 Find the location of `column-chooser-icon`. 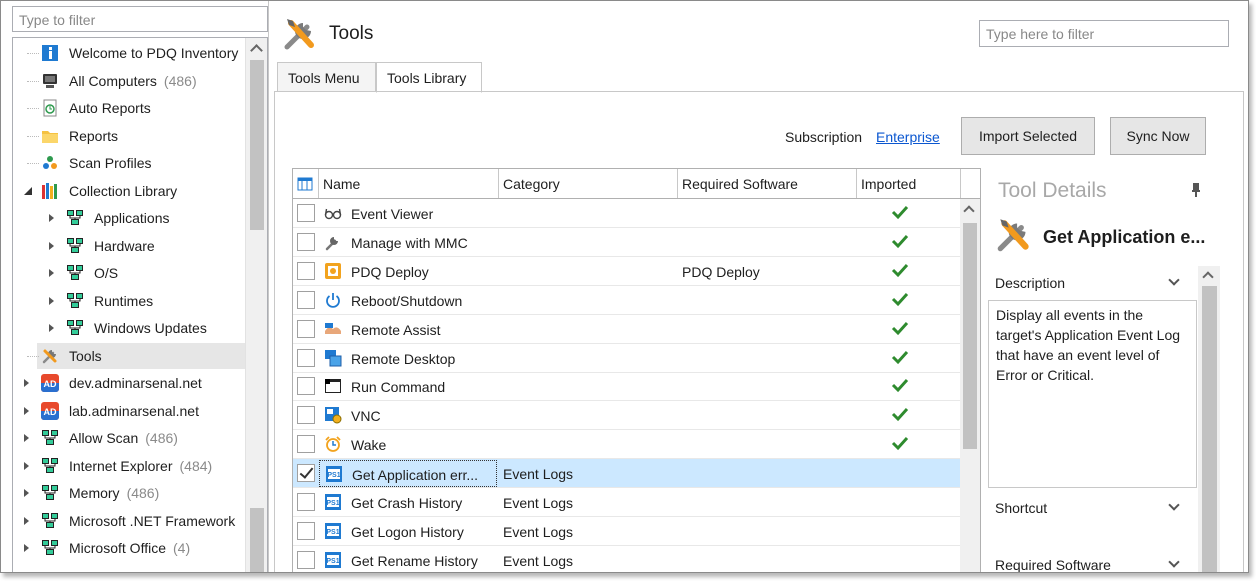

column-chooser-icon is located at coordinates (305, 184).